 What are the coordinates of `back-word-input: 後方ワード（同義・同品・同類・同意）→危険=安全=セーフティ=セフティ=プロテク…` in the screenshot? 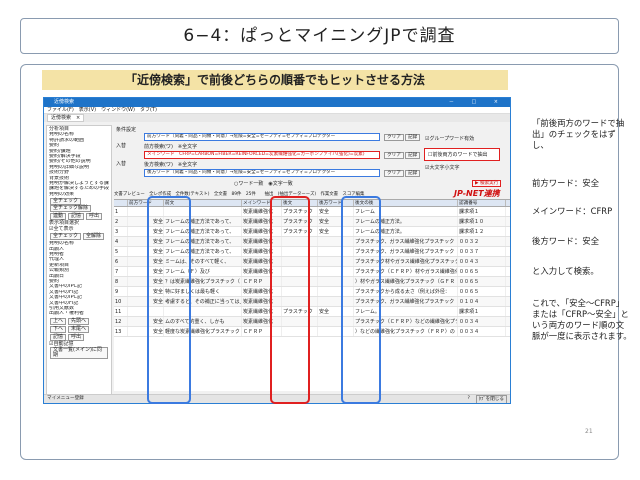 It's located at (262, 173).